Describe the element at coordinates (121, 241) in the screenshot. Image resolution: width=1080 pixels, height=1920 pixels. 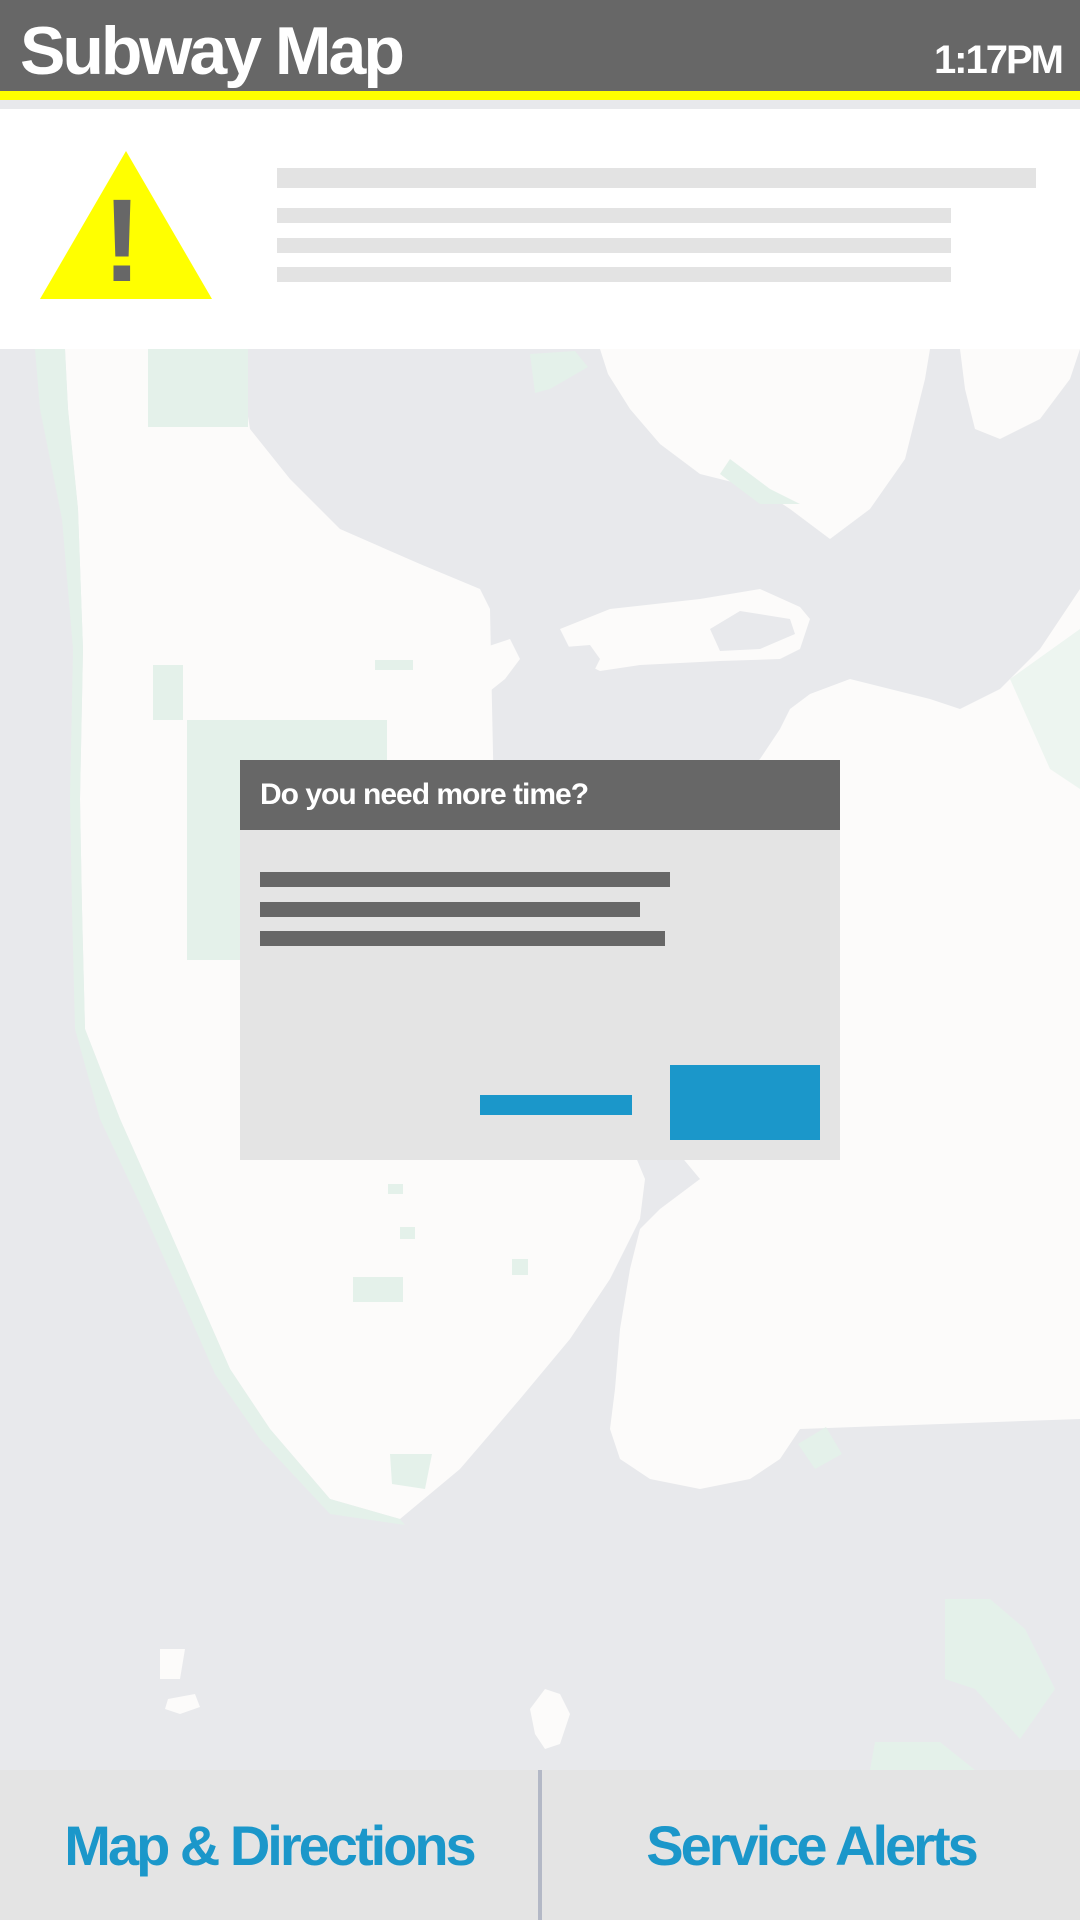
I see `warning-glyph: !` at that location.